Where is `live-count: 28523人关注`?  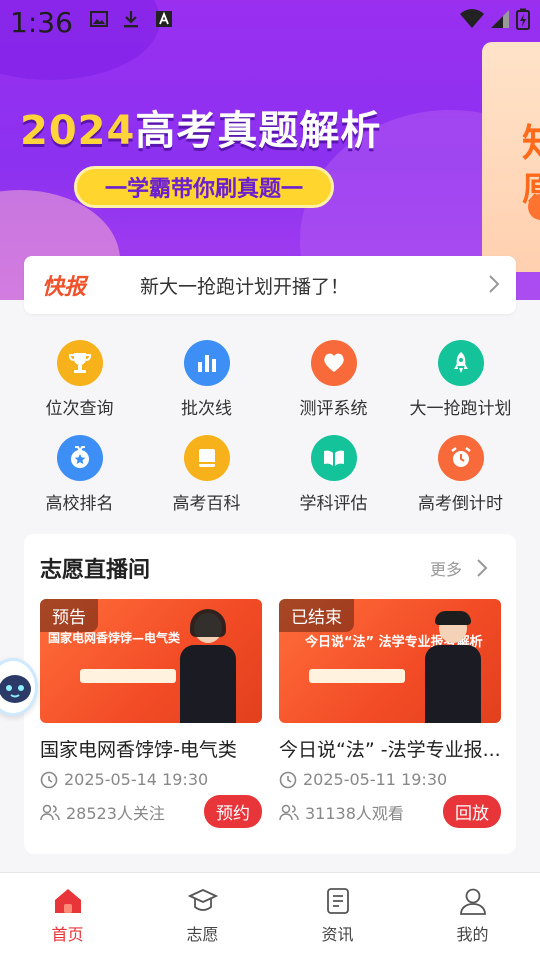 live-count: 28523人关注 is located at coordinates (115, 813).